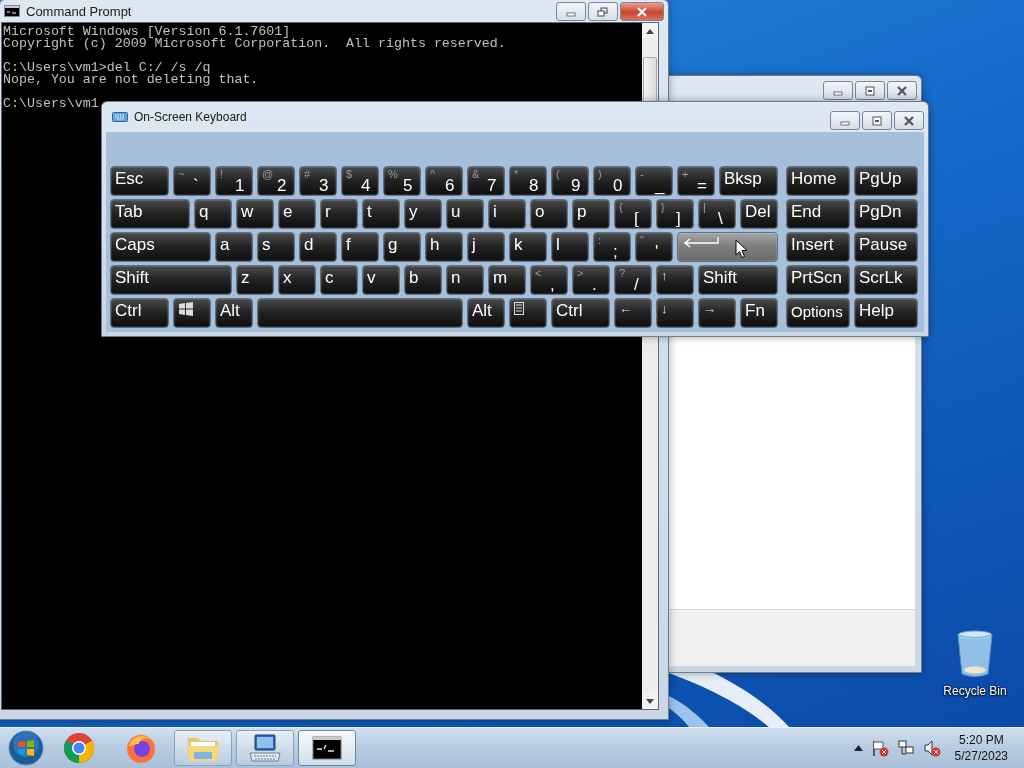  I want to click on key: o, so click(549, 214).